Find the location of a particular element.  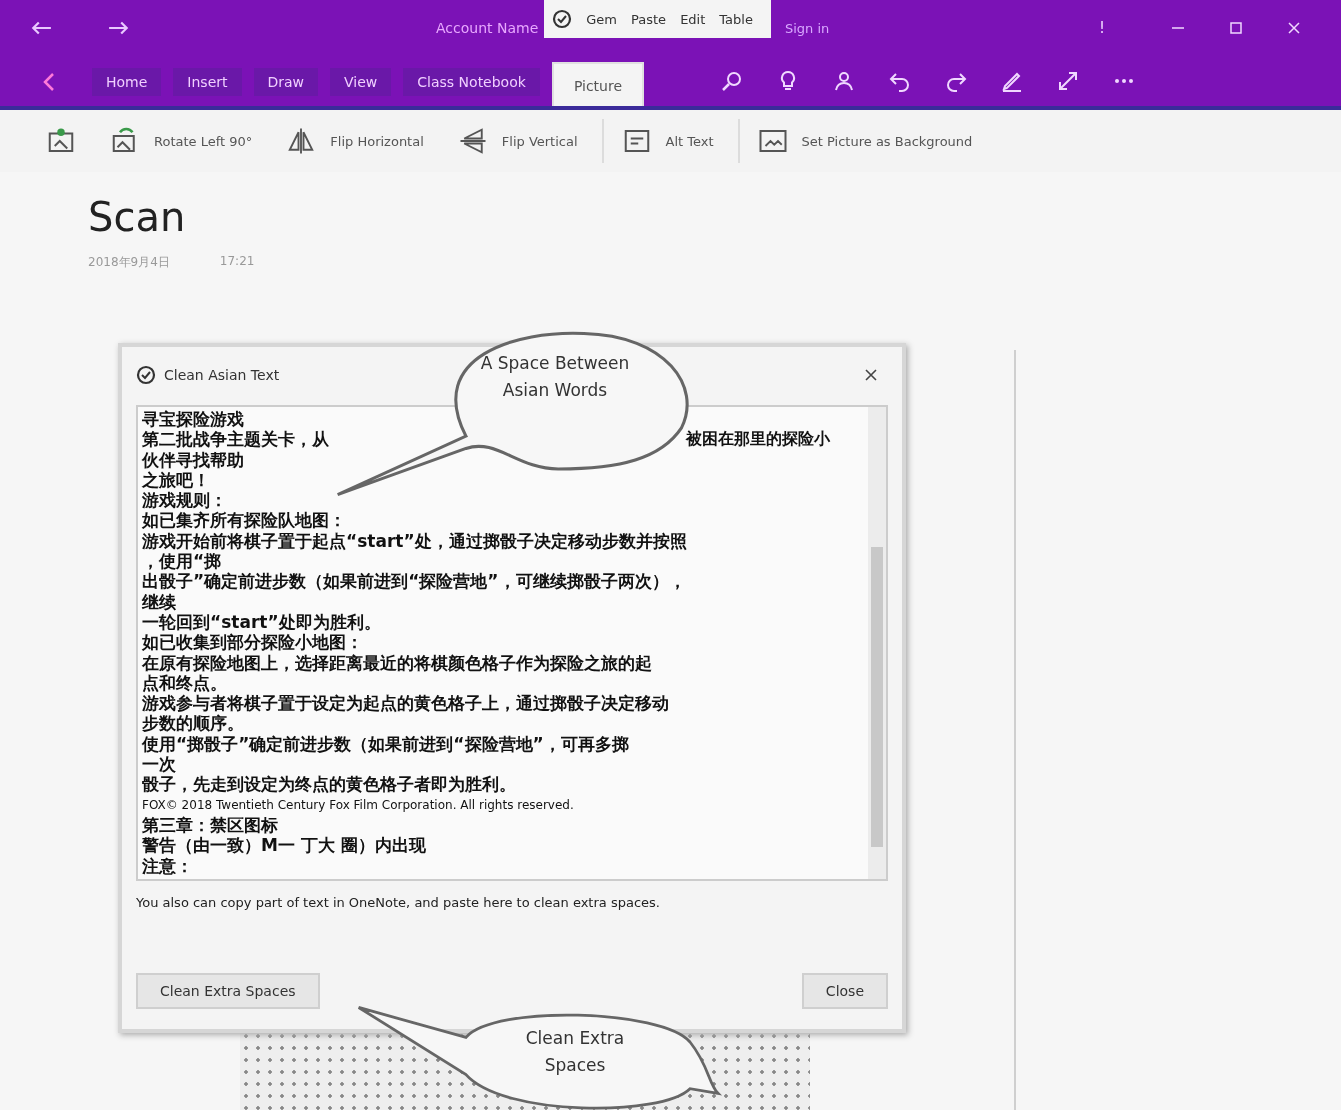

toolbar-button: Rotate Left 90° is located at coordinates (181, 141).